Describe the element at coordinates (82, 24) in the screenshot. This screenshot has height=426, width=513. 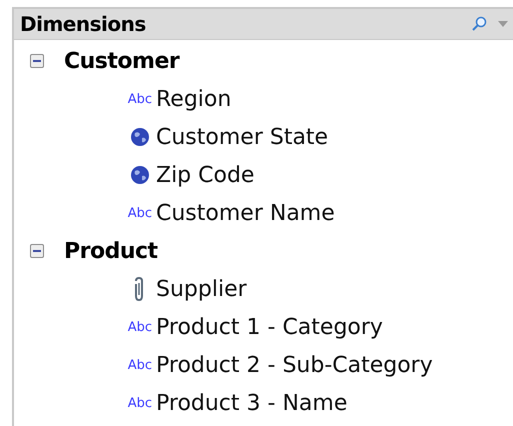
I see `panel-title: Dimensions` at that location.